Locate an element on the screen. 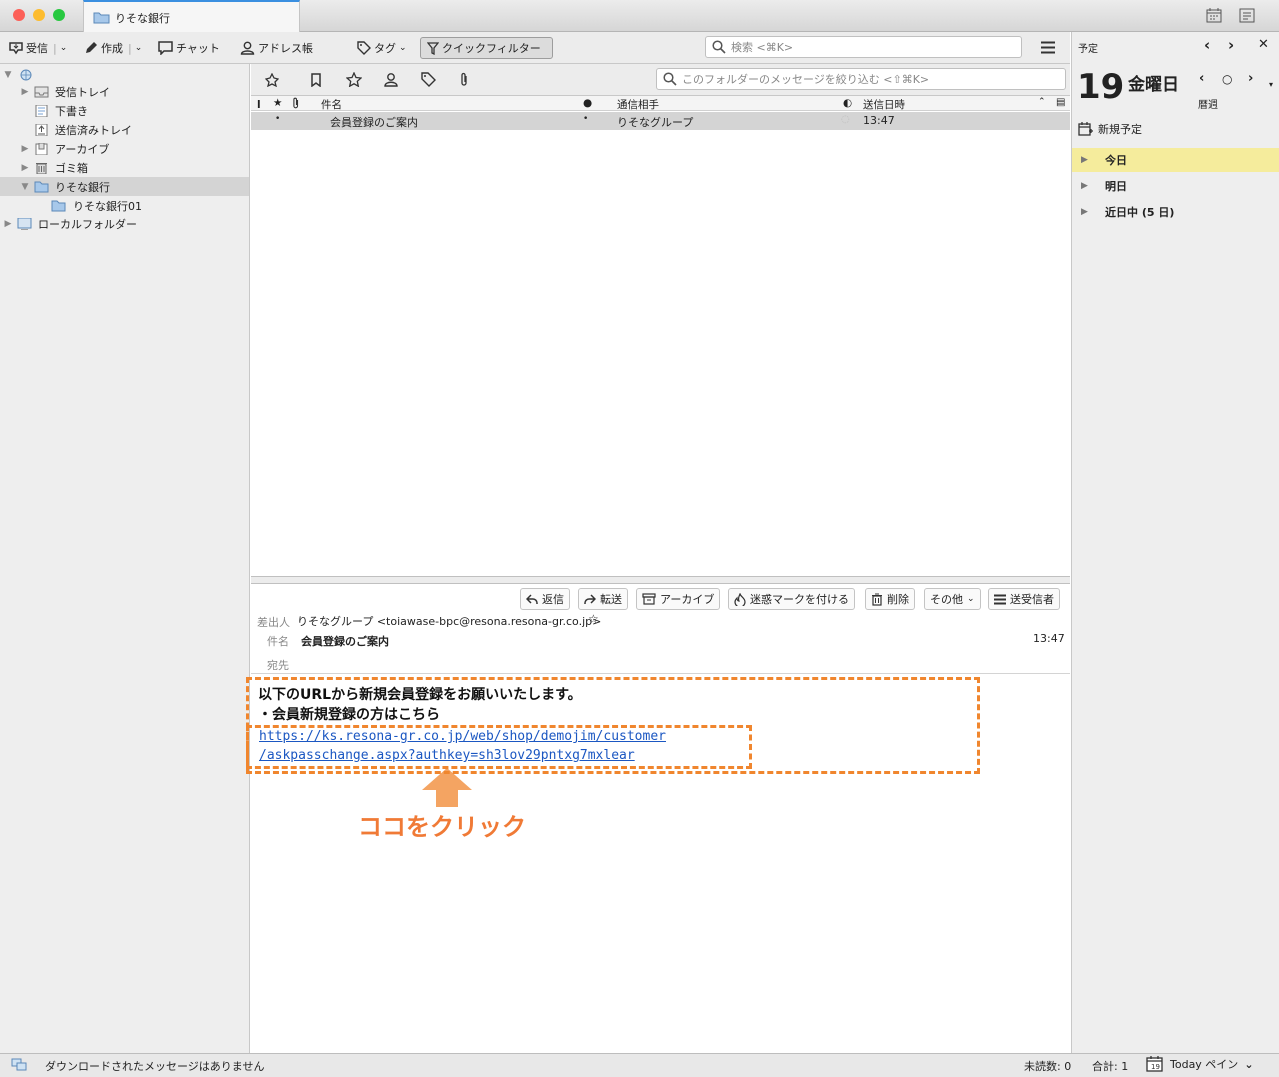 The image size is (1279, 1077). write-button: 作成 | ⌄ is located at coordinates (113, 48).